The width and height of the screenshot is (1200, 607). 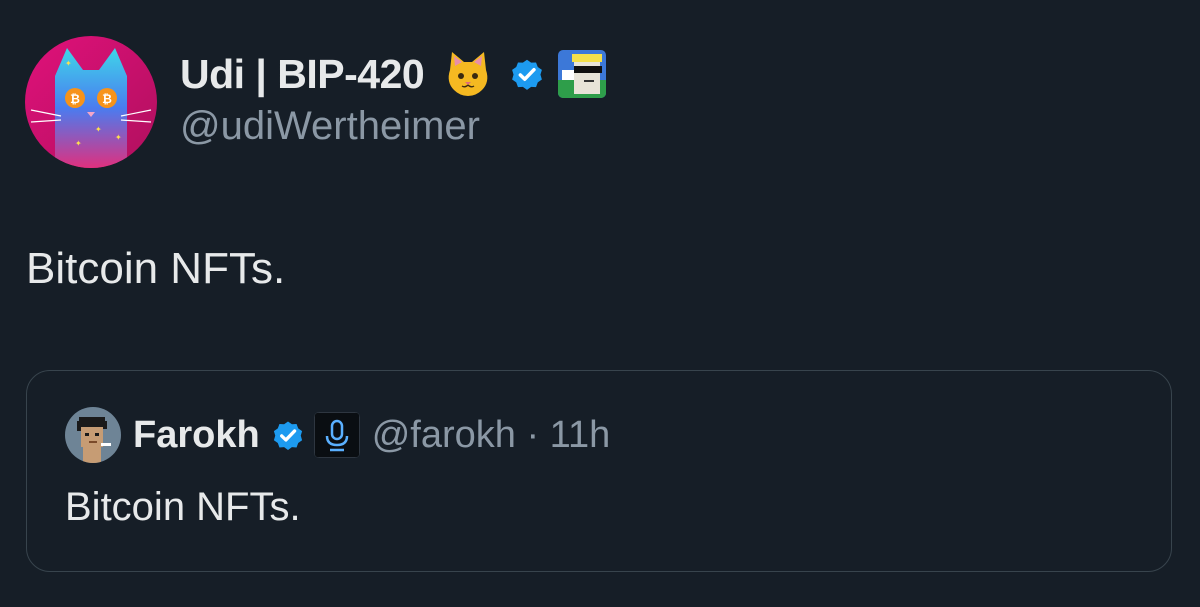 I want to click on author-name-row: Udi | BIP-420, so click(x=393, y=74).